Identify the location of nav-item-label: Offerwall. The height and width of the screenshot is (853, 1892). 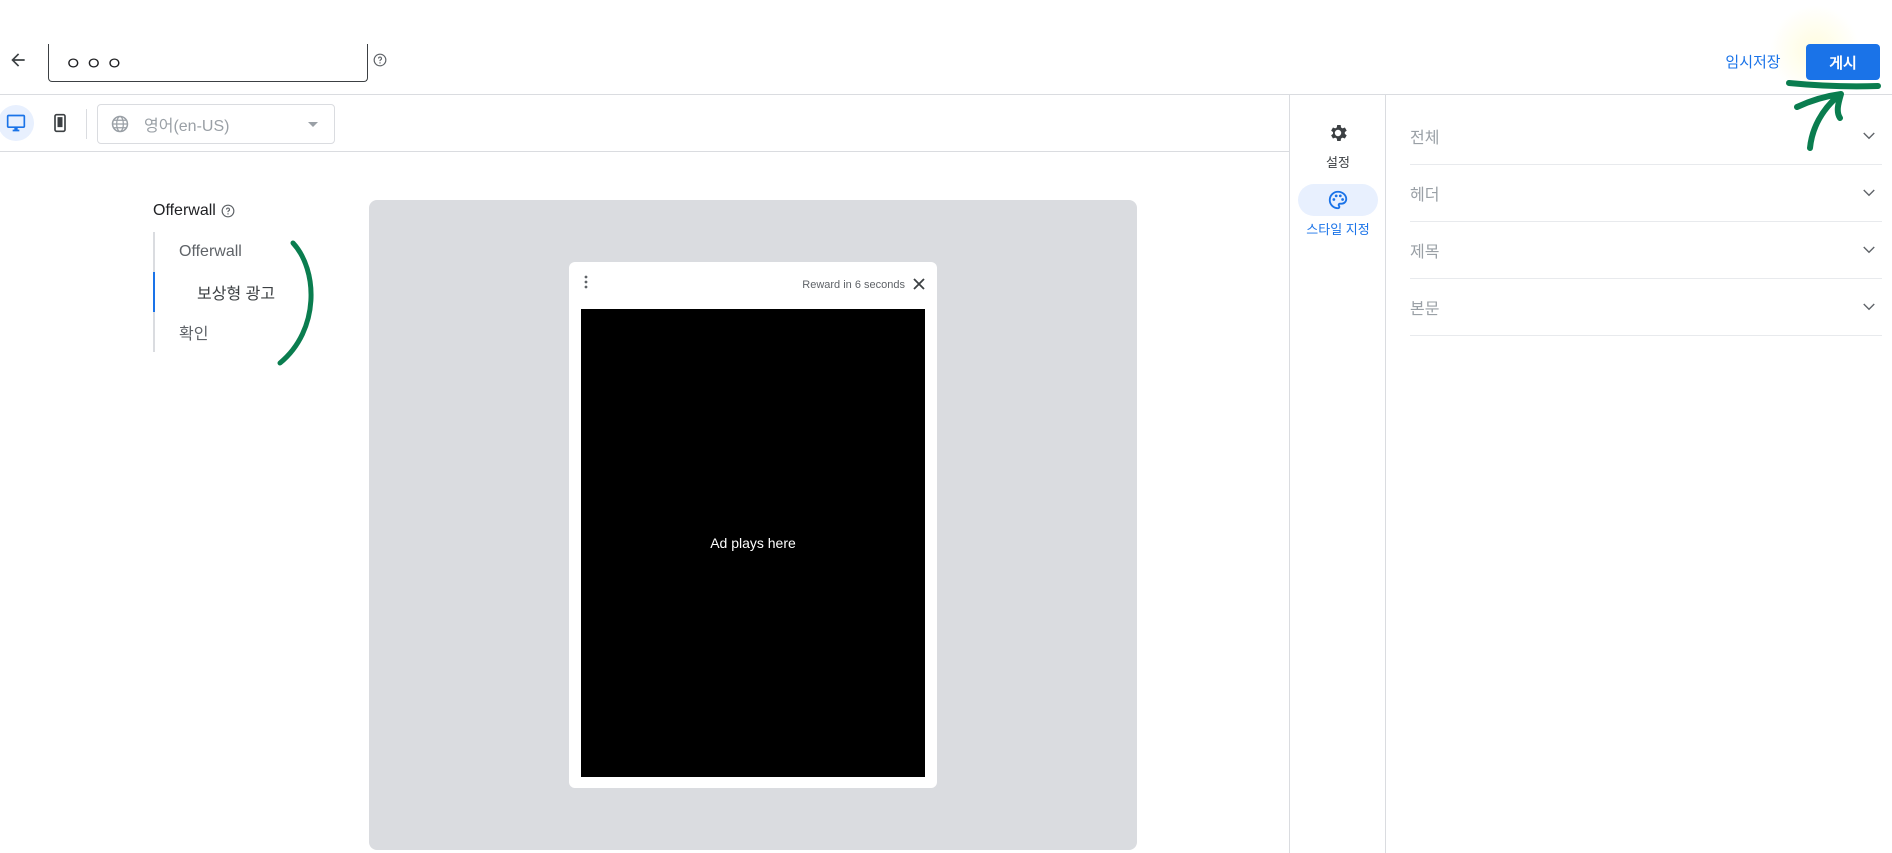
(210, 251).